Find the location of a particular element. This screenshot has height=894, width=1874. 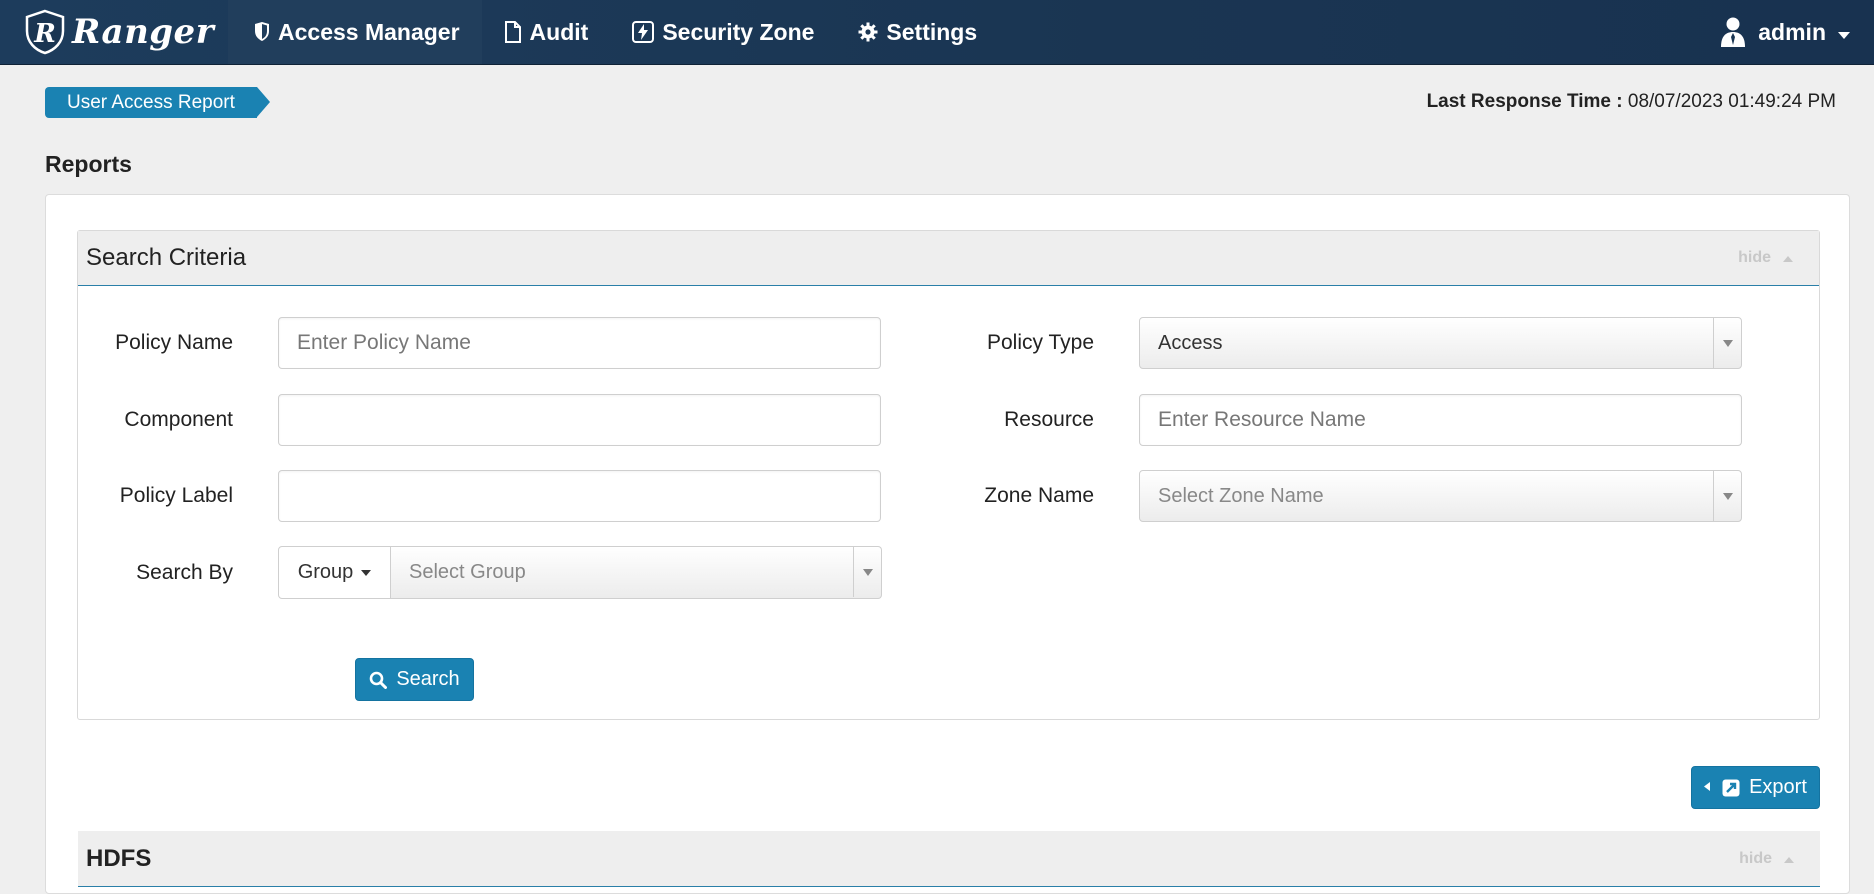

hdfs-section-header: HDFS hide is located at coordinates (949, 859).